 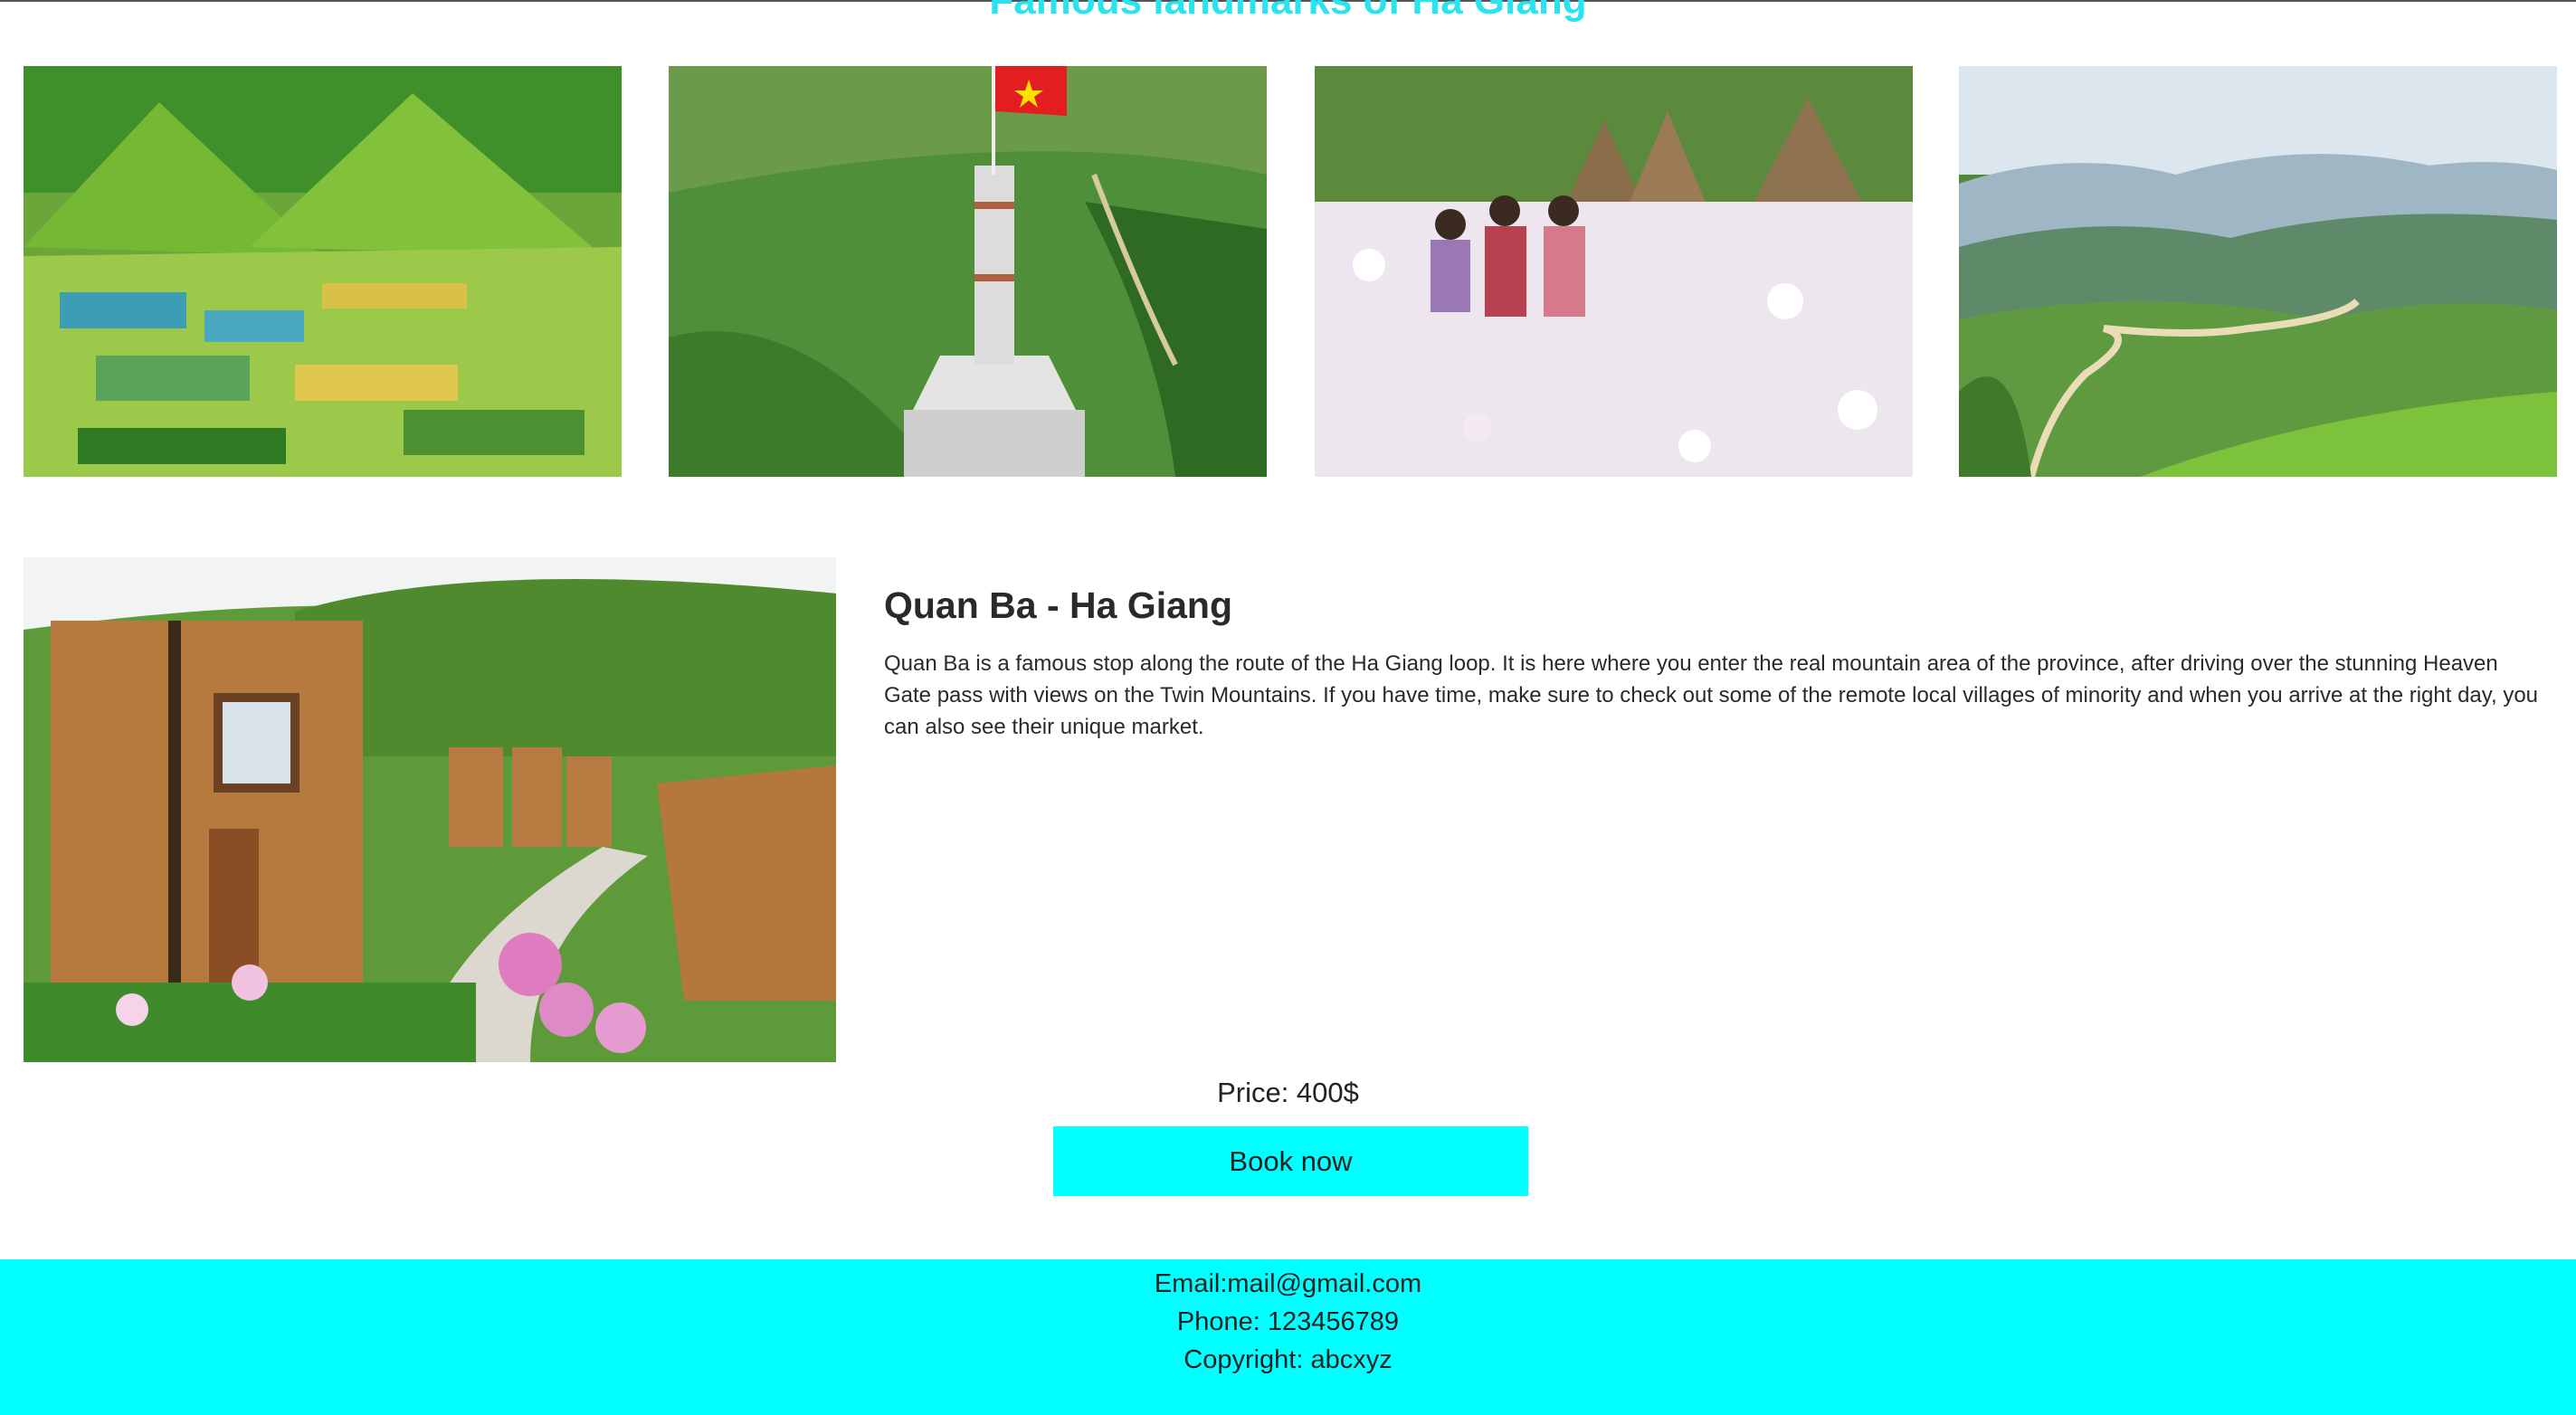 What do you see at coordinates (1291, 1161) in the screenshot?
I see `book-now-button: Book now` at bounding box center [1291, 1161].